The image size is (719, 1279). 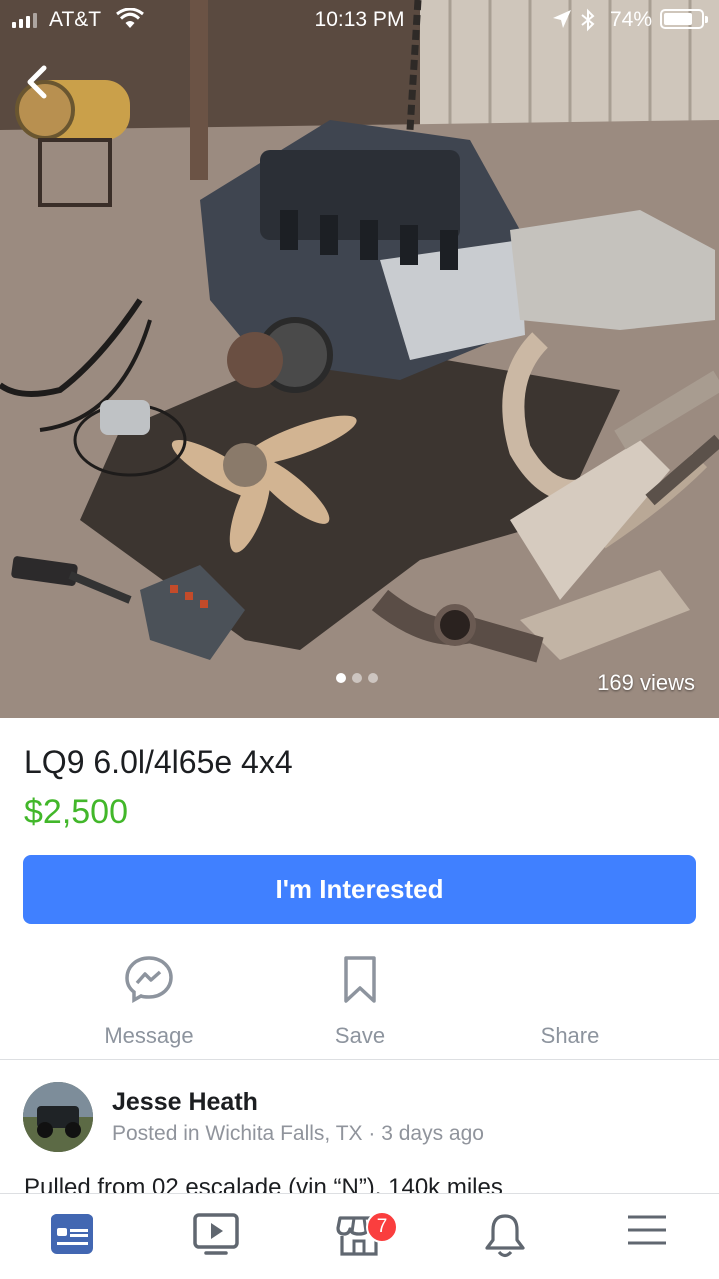 What do you see at coordinates (359, 20) in the screenshot?
I see `status-bar: AT&T 10:13 PM 74%` at bounding box center [359, 20].